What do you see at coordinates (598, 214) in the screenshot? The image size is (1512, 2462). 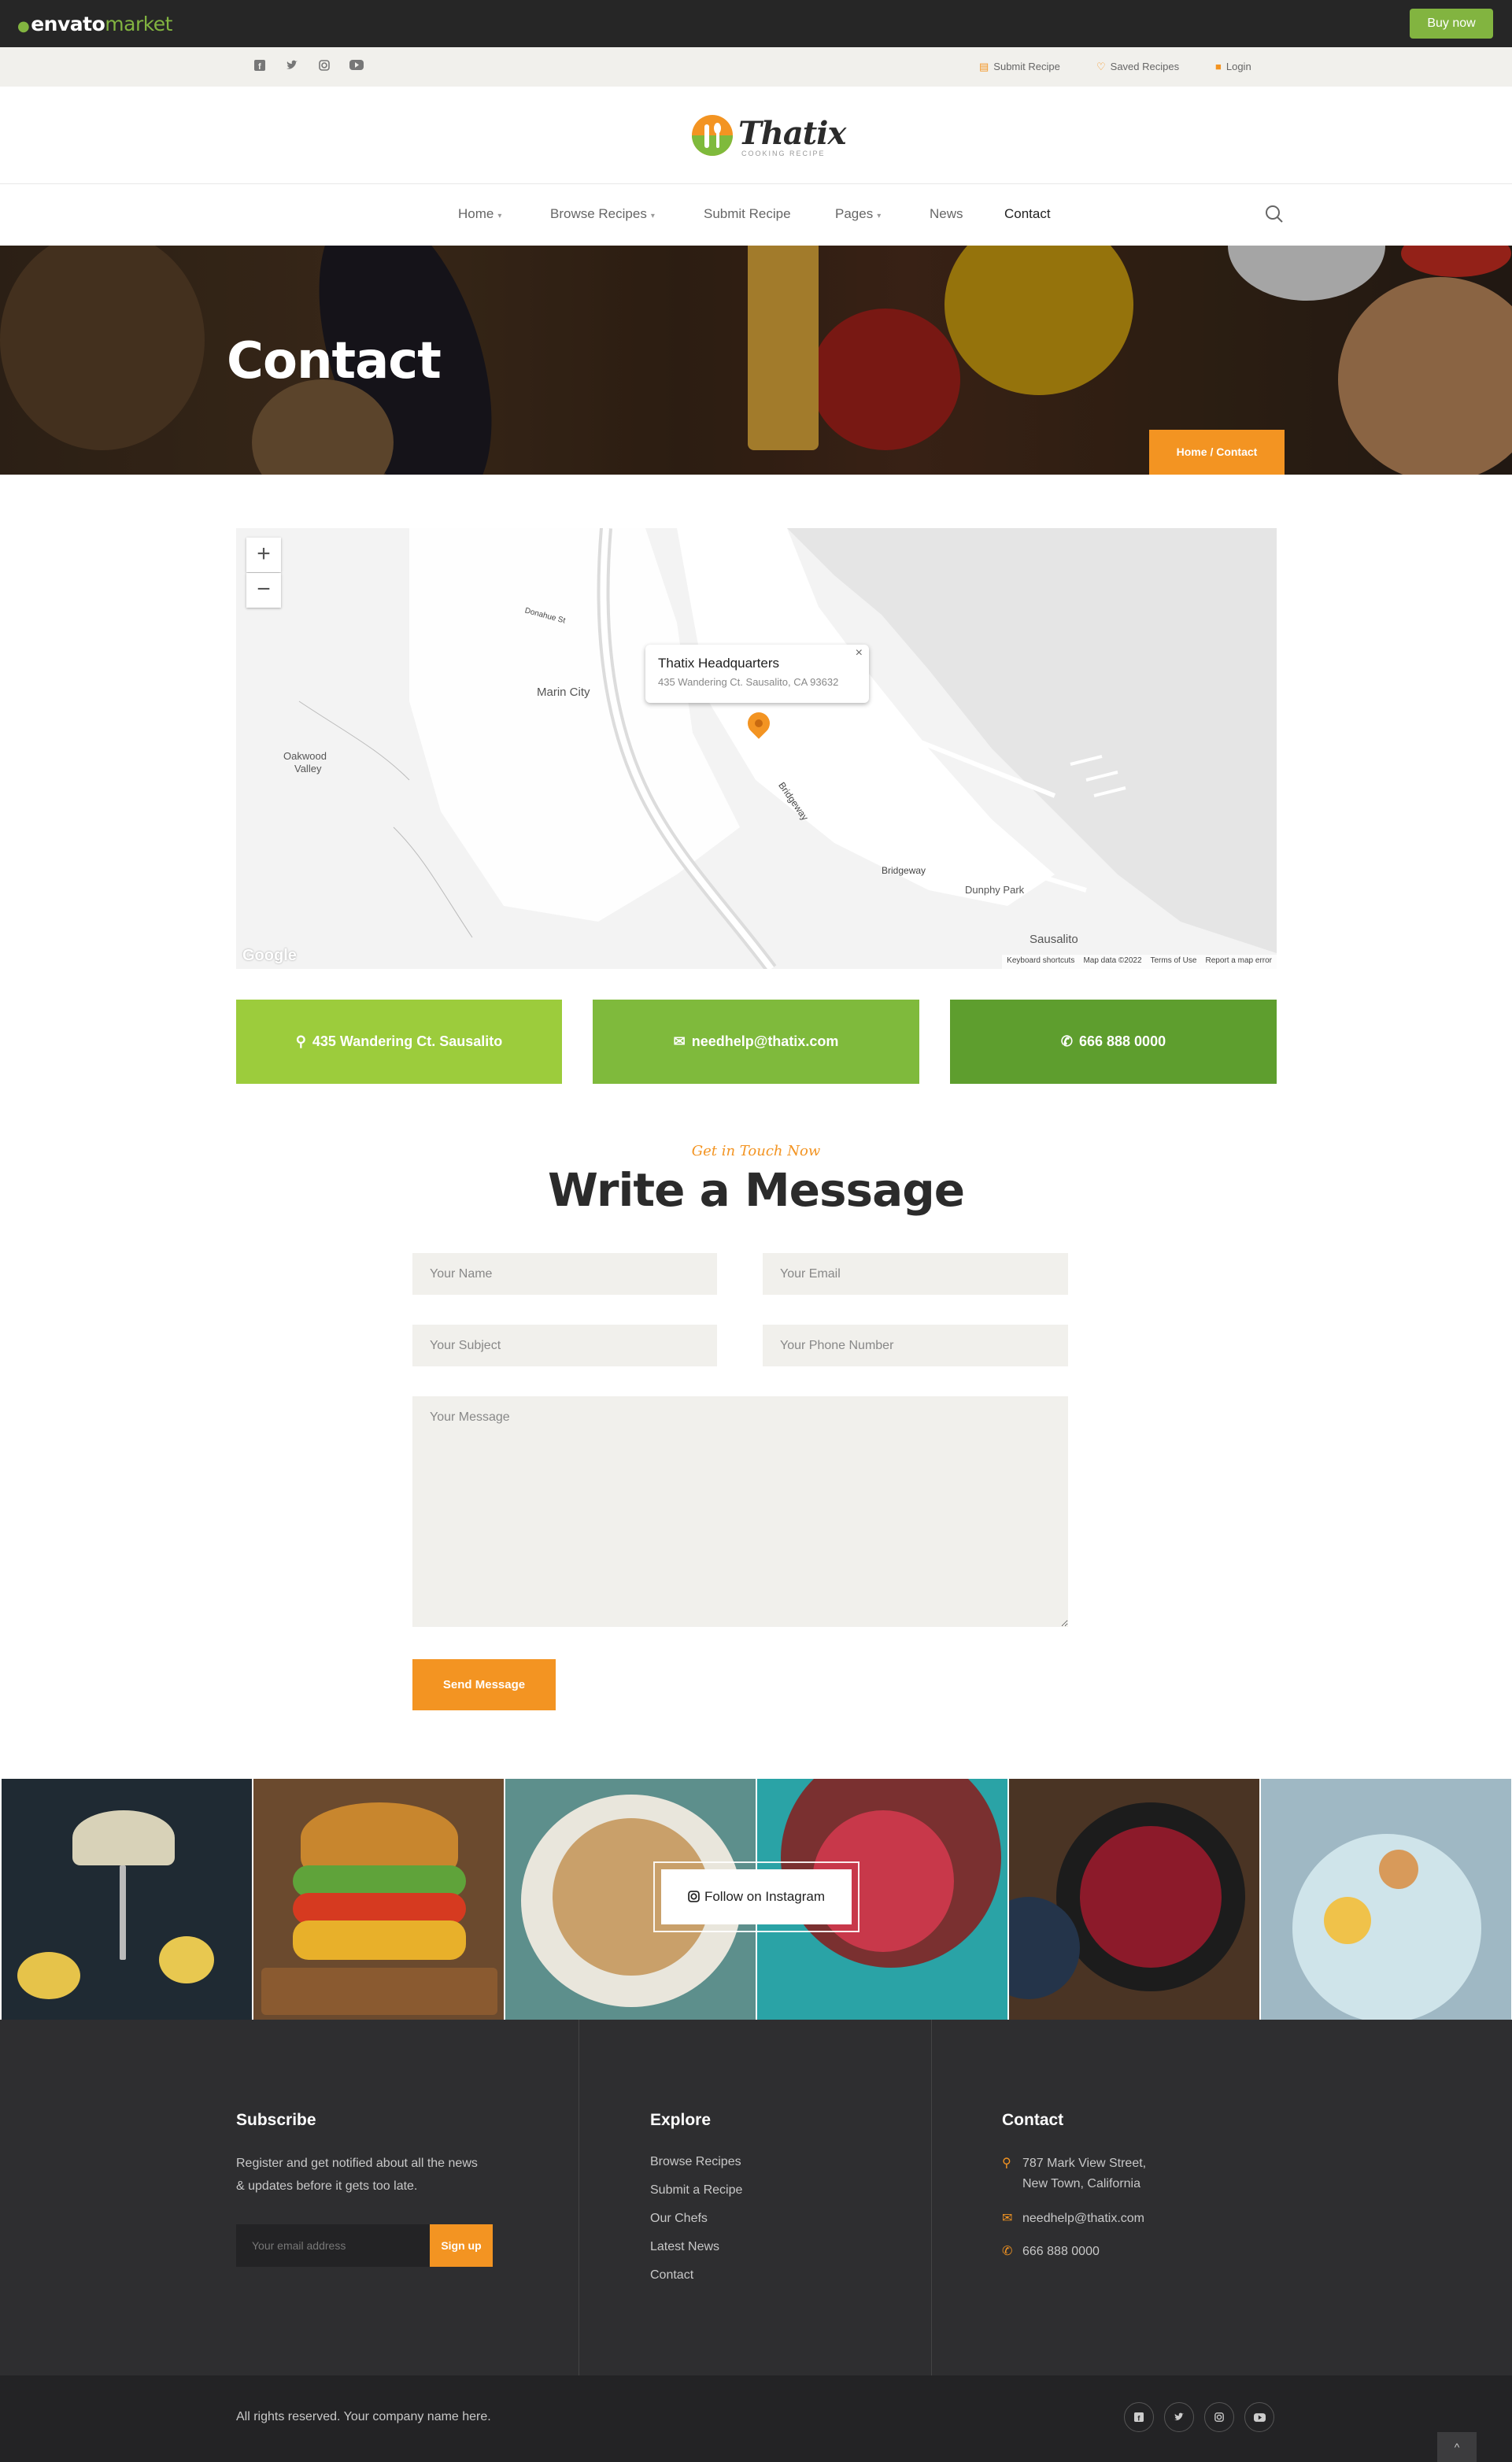 I see `nav-browse-label: Browse Recipes` at bounding box center [598, 214].